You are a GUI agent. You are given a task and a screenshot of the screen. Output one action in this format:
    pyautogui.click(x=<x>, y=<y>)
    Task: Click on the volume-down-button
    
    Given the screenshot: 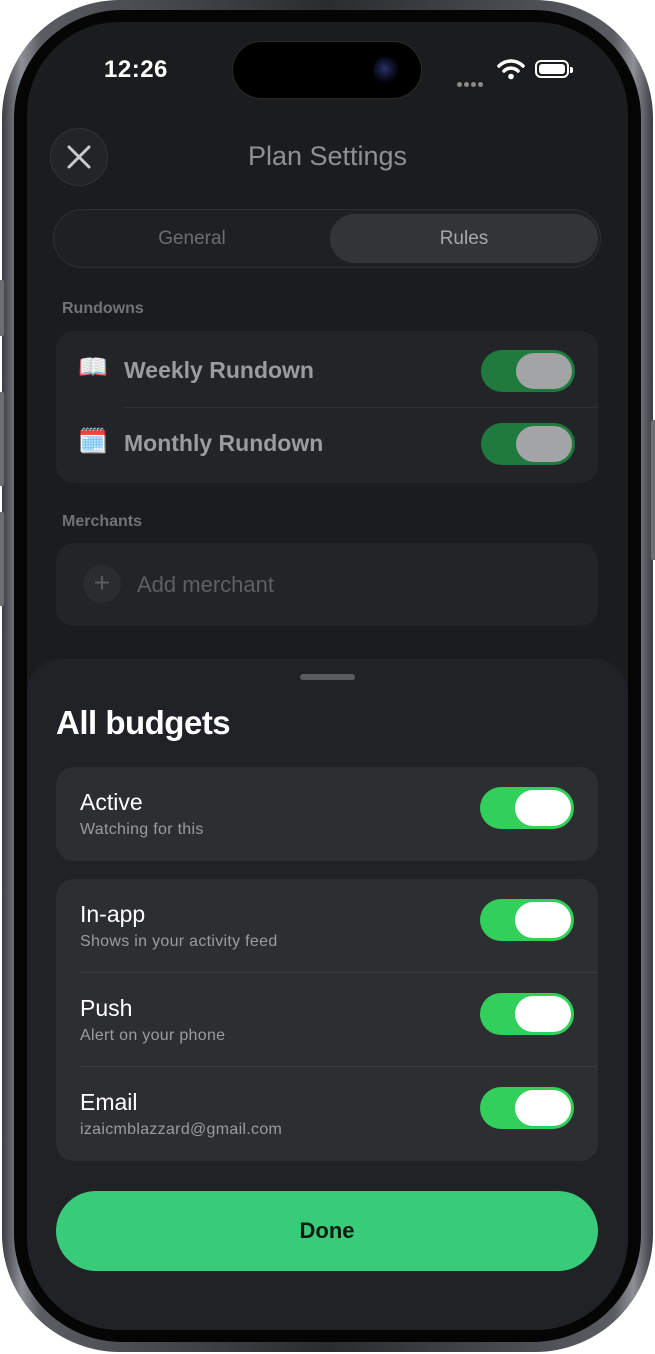 What is the action you would take?
    pyautogui.click(x=2, y=559)
    